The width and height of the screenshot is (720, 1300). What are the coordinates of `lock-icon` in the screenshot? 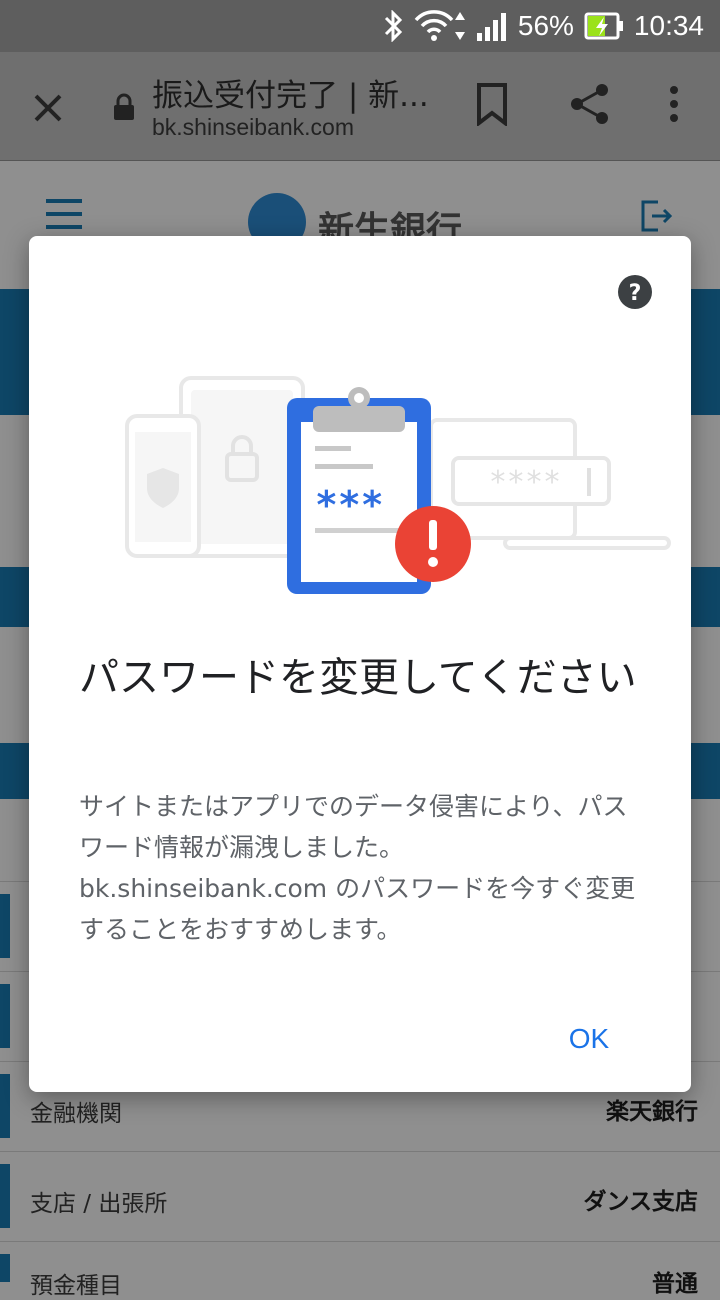 It's located at (124, 107).